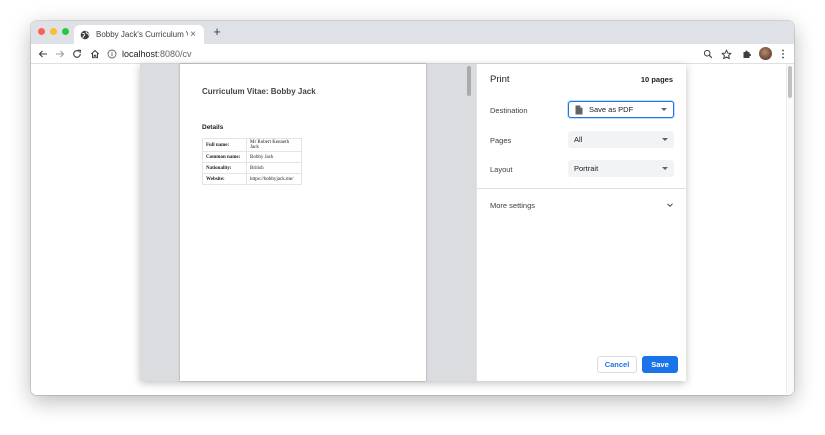 The width and height of the screenshot is (825, 435). I want to click on page-count: 10 pages, so click(656, 79).